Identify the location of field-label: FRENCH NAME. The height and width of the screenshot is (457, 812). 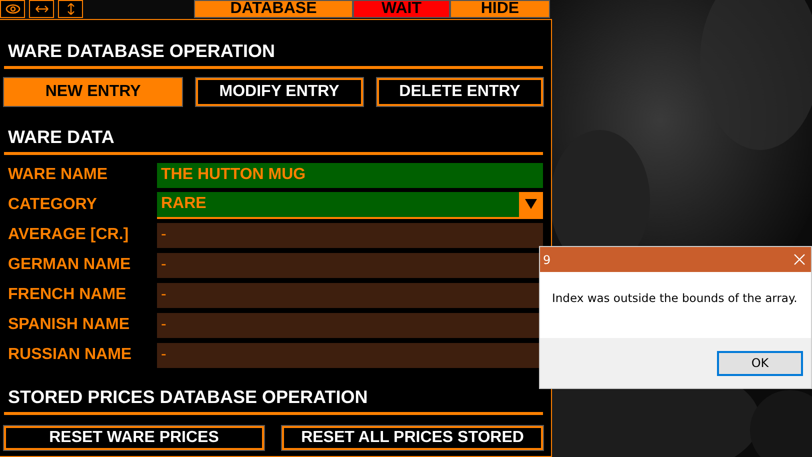
(67, 295).